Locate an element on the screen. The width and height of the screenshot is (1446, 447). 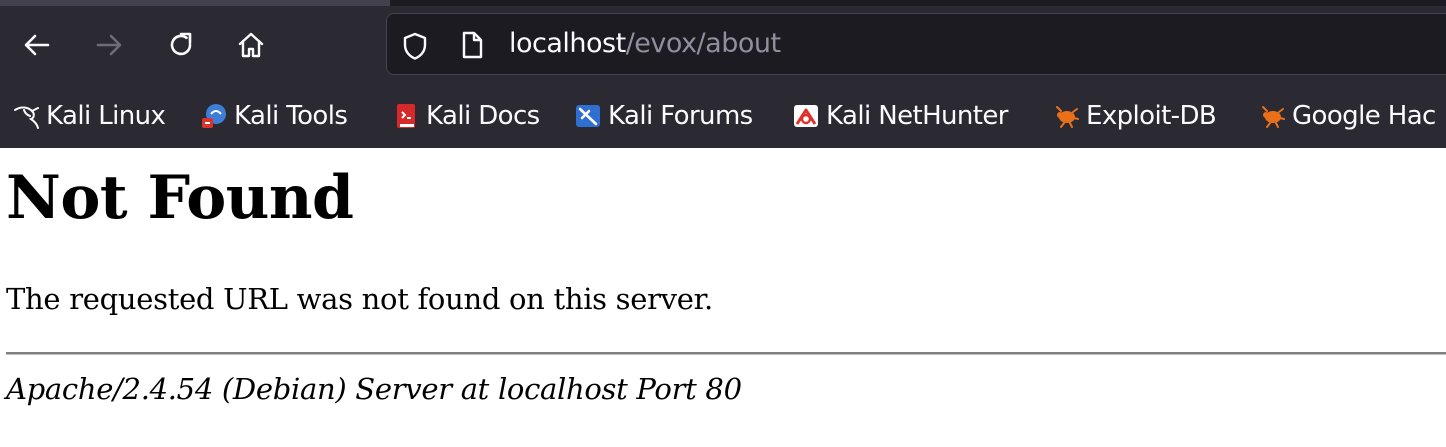
bookmark-kali-nethunter: Kali NetHunter is located at coordinates (900, 116).